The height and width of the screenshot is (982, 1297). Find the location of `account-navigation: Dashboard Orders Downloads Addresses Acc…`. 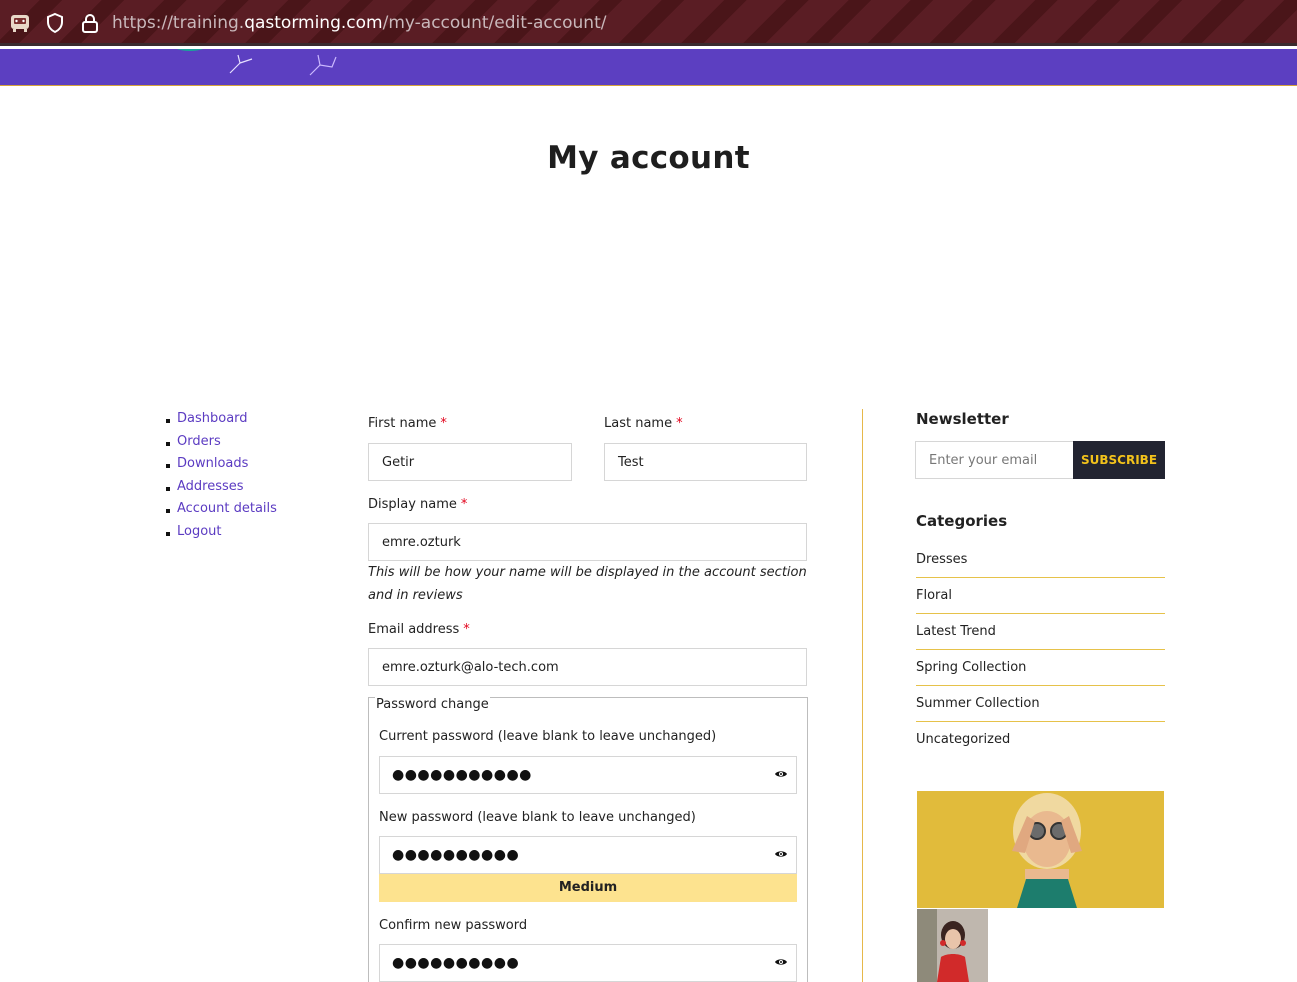

account-navigation: Dashboard Orders Downloads Addresses Acc… is located at coordinates (221, 478).